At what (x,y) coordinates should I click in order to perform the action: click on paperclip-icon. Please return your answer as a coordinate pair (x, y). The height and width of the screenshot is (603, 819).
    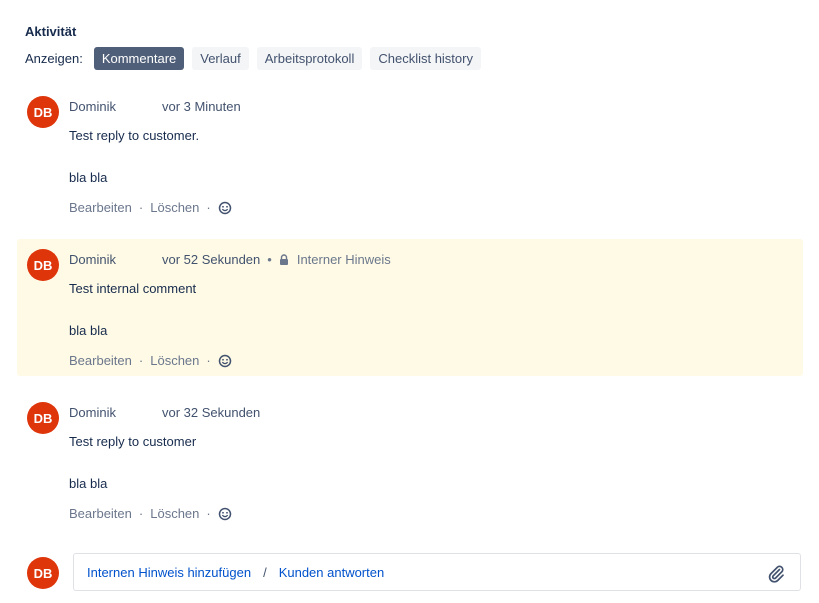
    Looking at the image, I should click on (776, 575).